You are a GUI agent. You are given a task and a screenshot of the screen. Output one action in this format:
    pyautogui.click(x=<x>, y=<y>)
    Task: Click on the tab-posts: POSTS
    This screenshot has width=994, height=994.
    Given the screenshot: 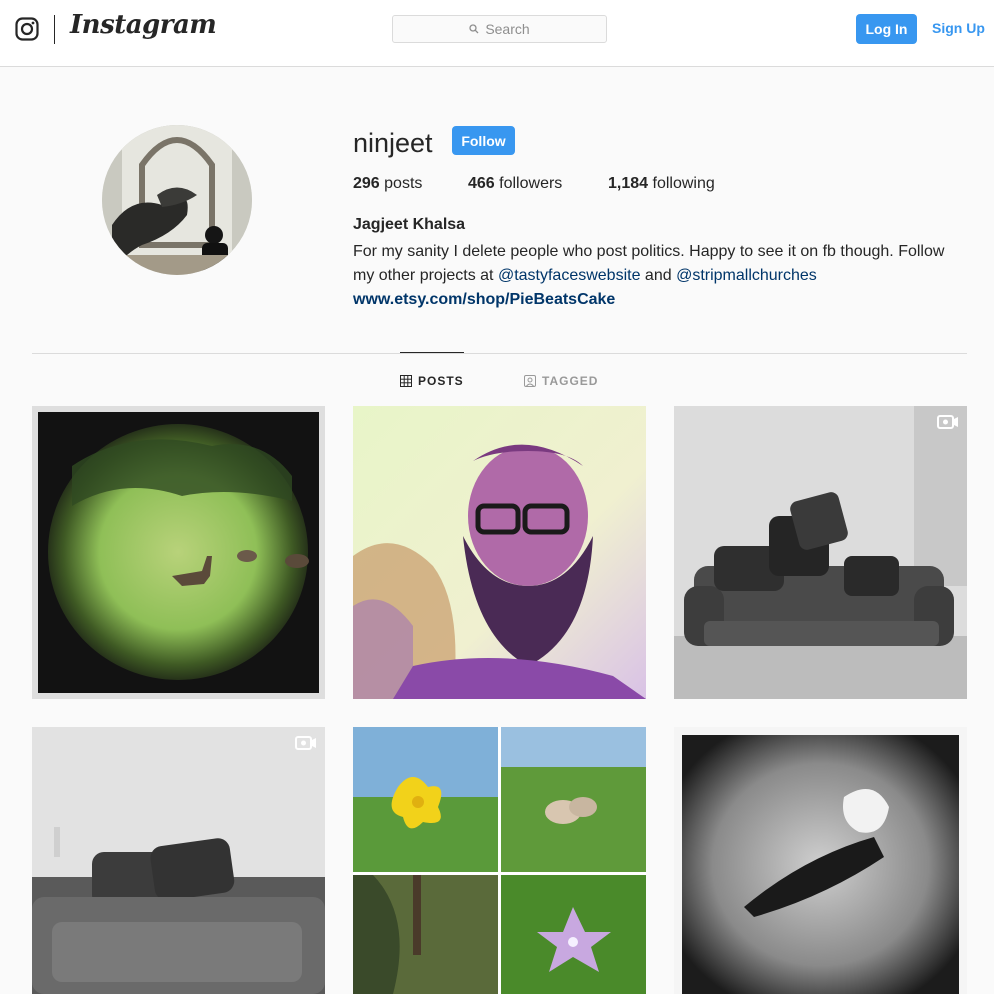 What is the action you would take?
    pyautogui.click(x=432, y=381)
    